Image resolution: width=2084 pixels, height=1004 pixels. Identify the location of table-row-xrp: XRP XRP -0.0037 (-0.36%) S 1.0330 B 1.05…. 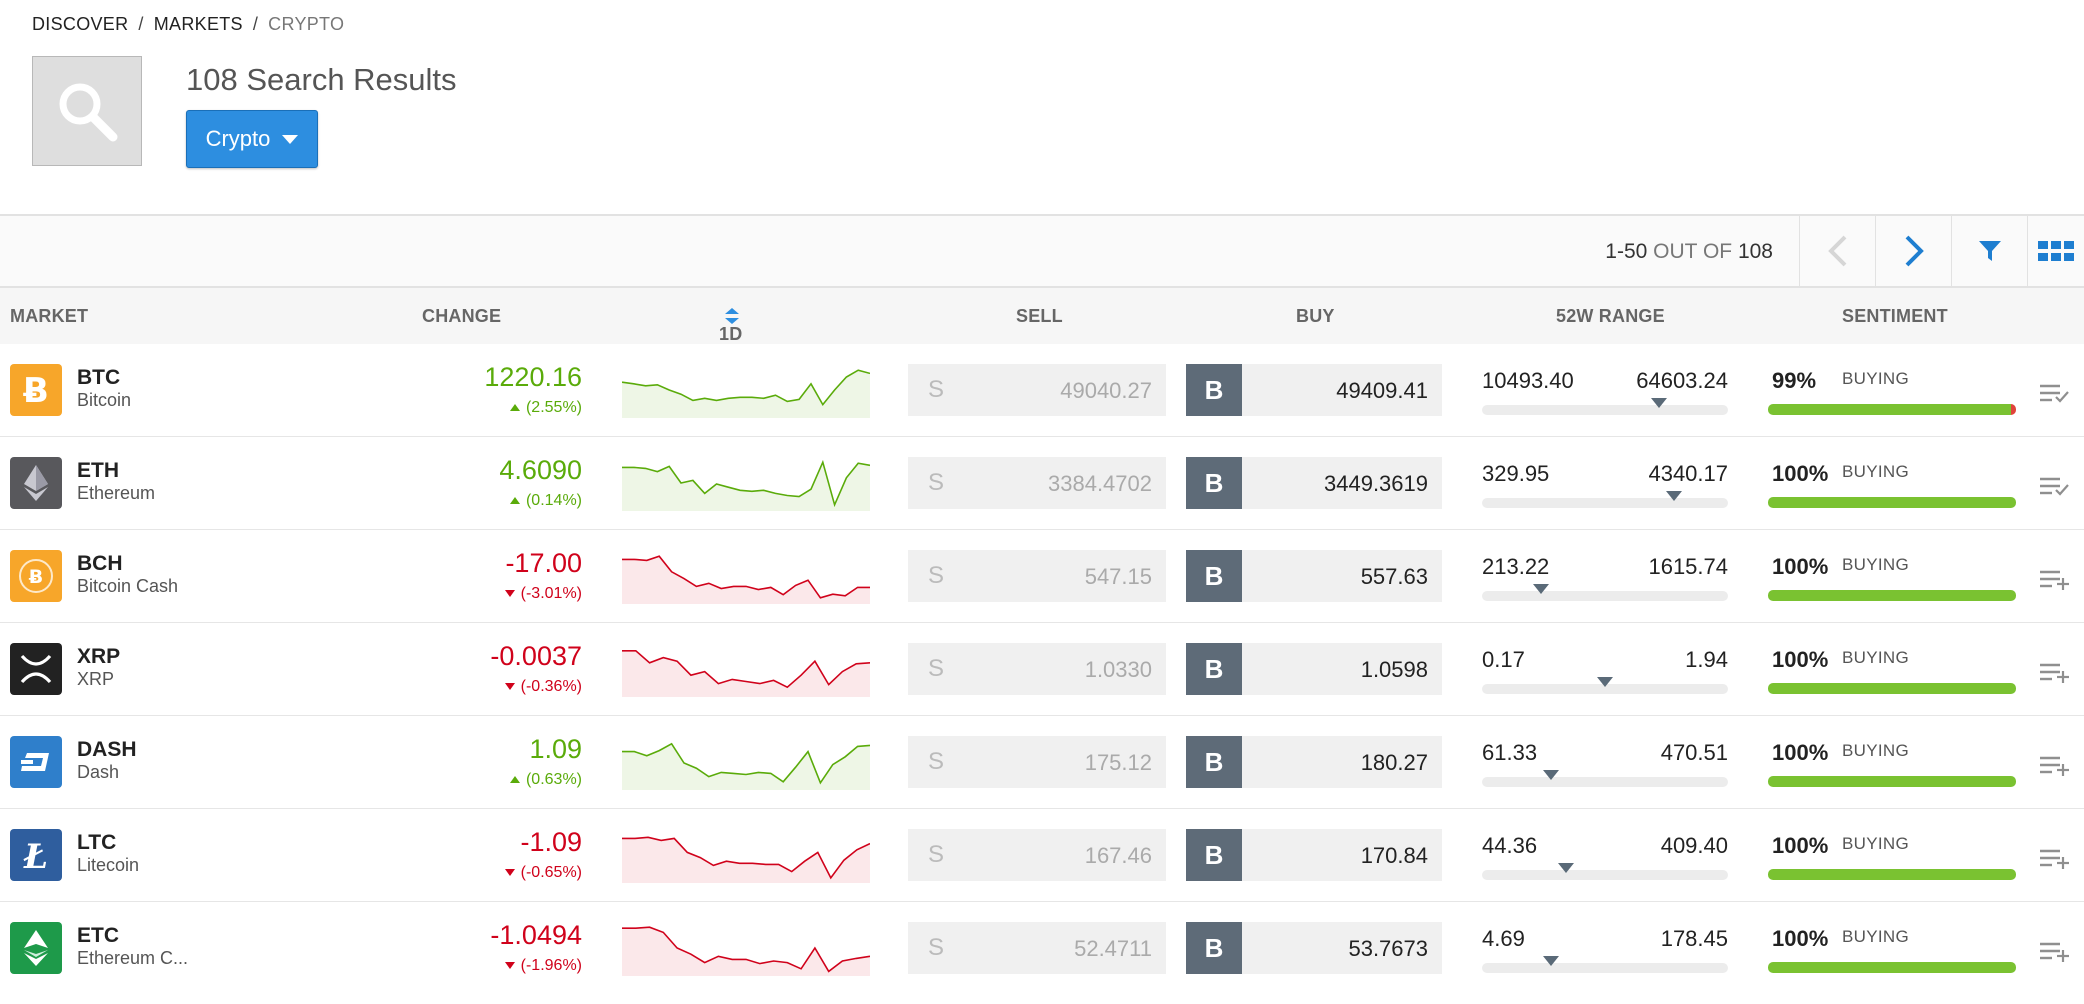
(1042, 669).